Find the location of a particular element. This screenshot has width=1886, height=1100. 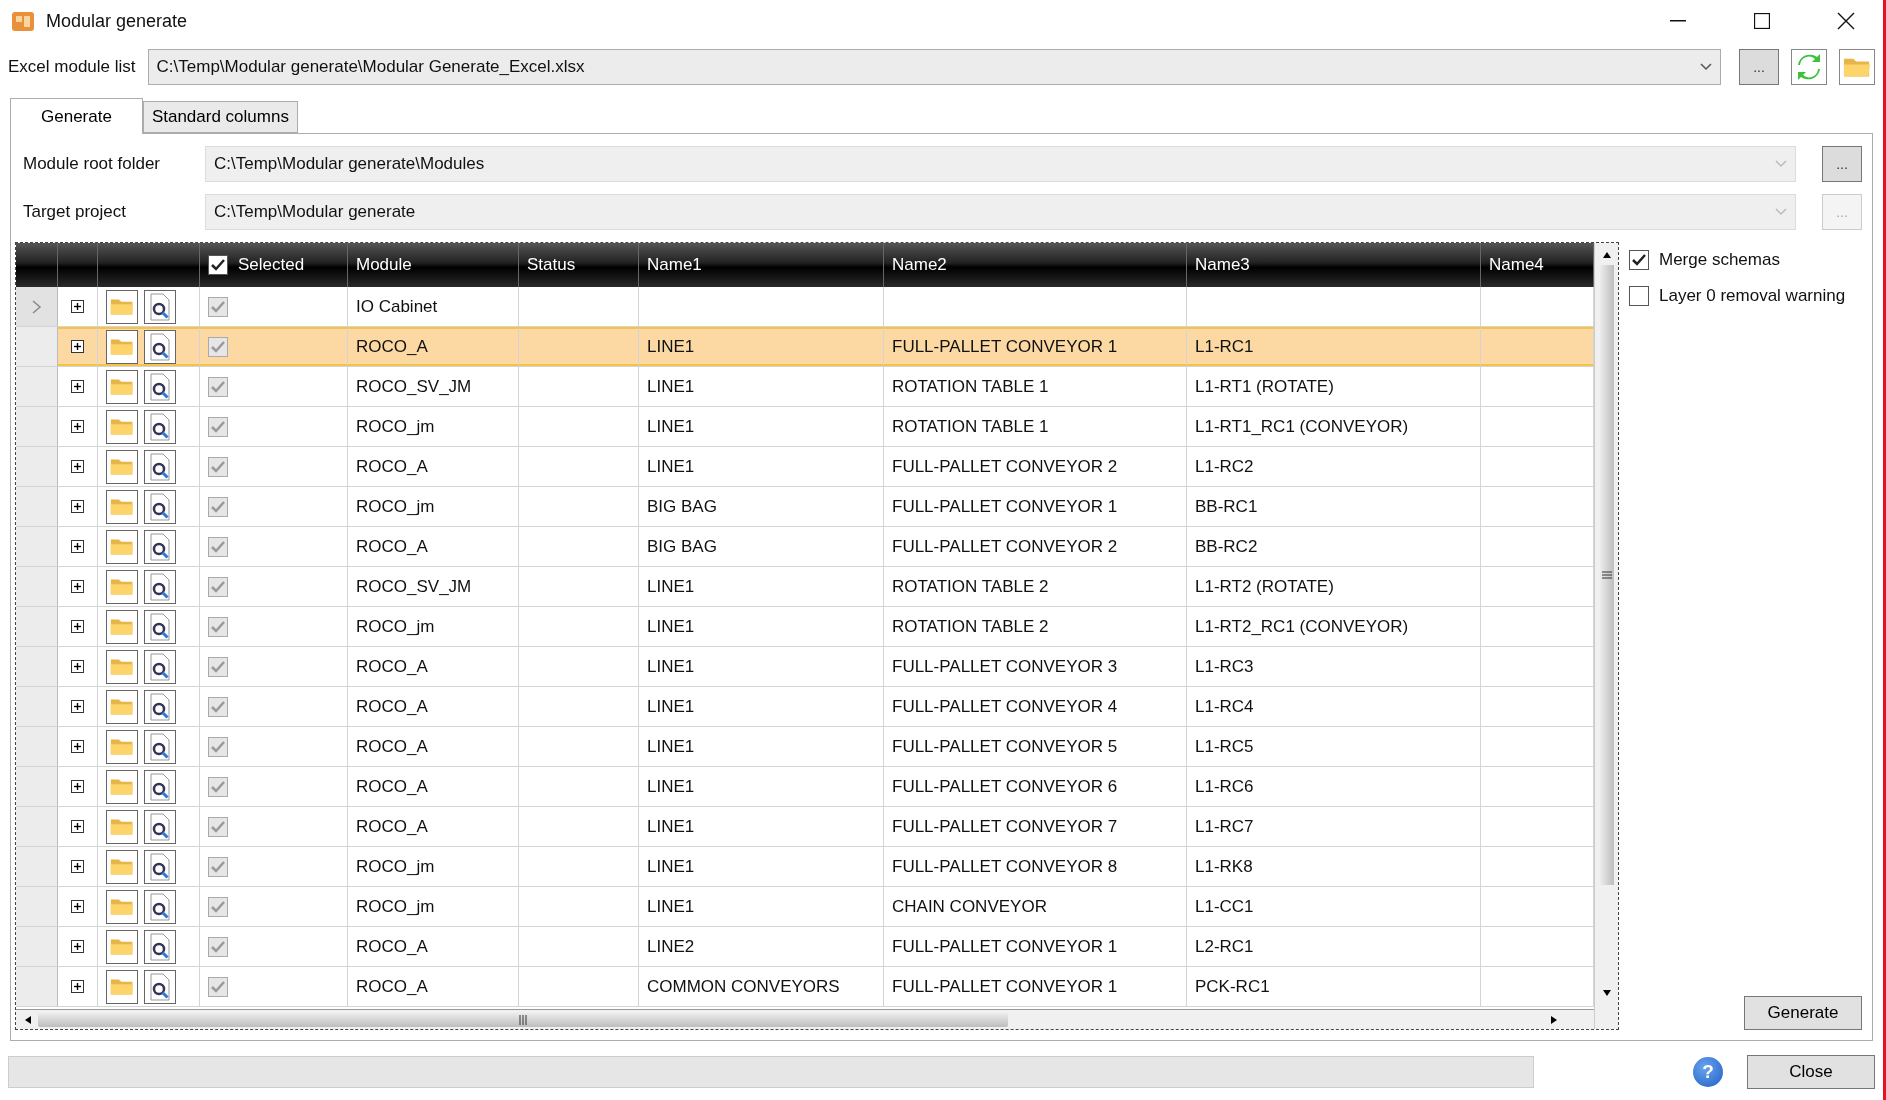

target-project-dropdown: C:\Temp\Modular generate is located at coordinates (1000, 212).